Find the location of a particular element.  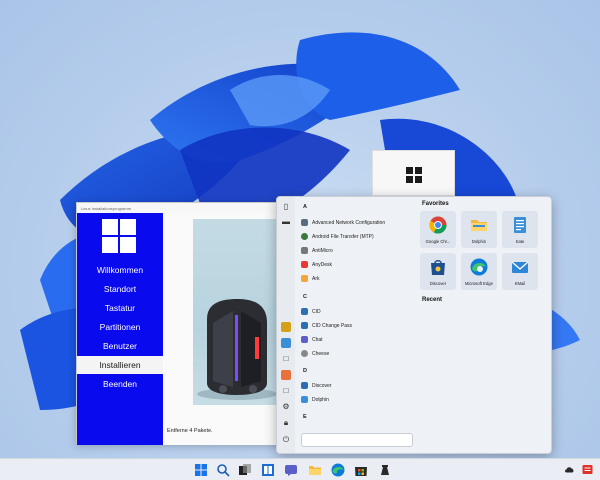

favorite-kmail: KMail is located at coordinates (520, 271).